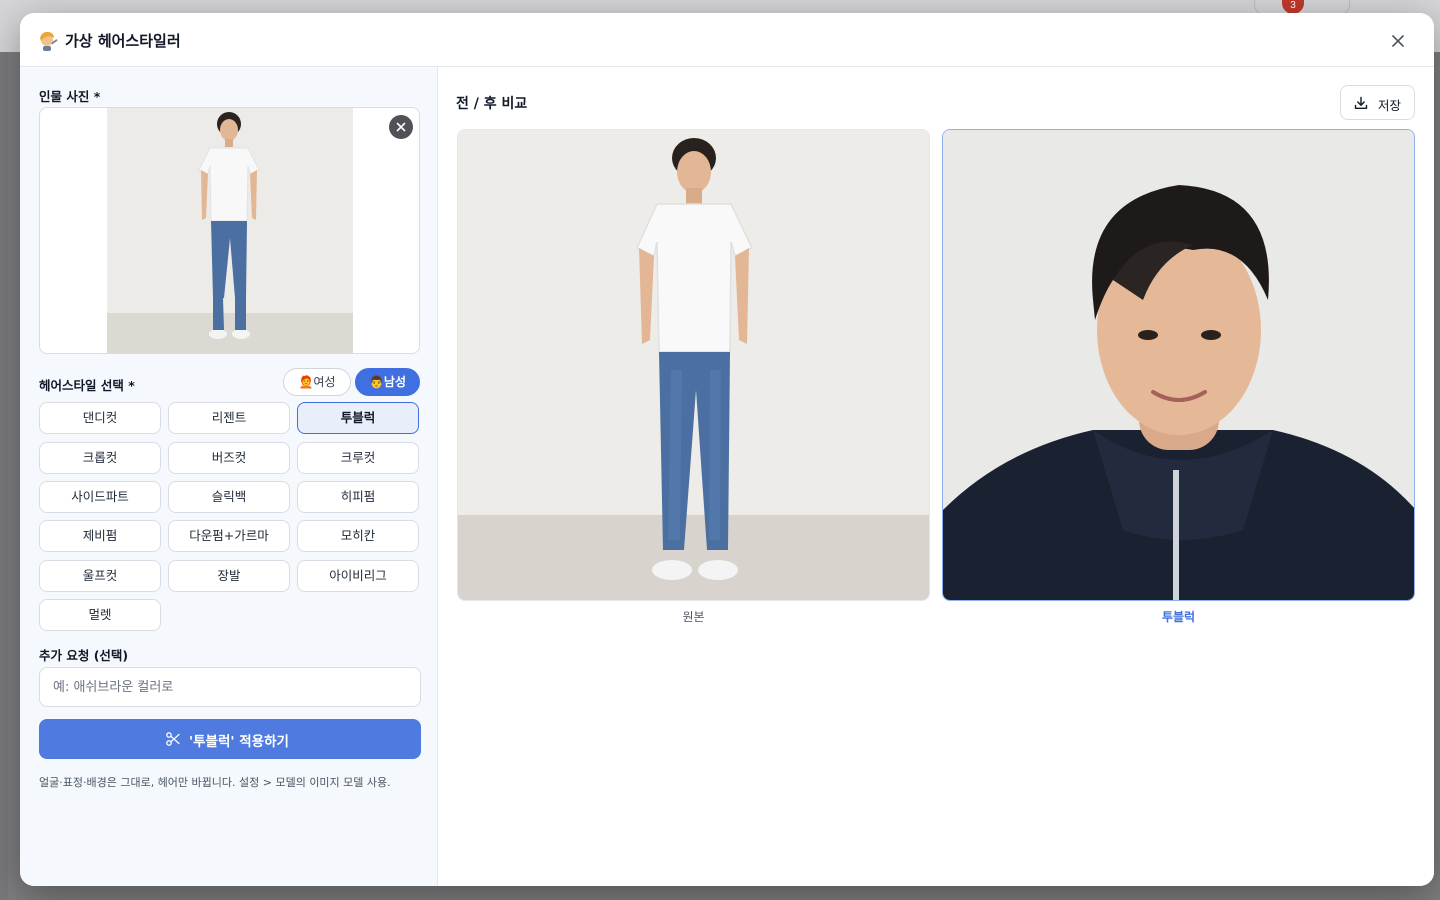  I want to click on save-button-label: 저장, so click(1390, 105).